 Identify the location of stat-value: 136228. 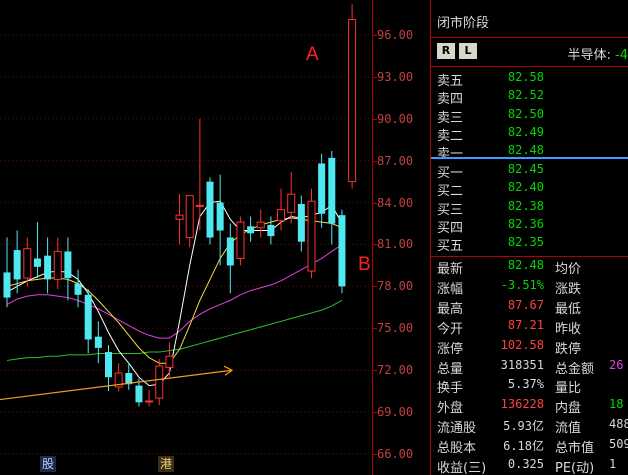
(522, 404).